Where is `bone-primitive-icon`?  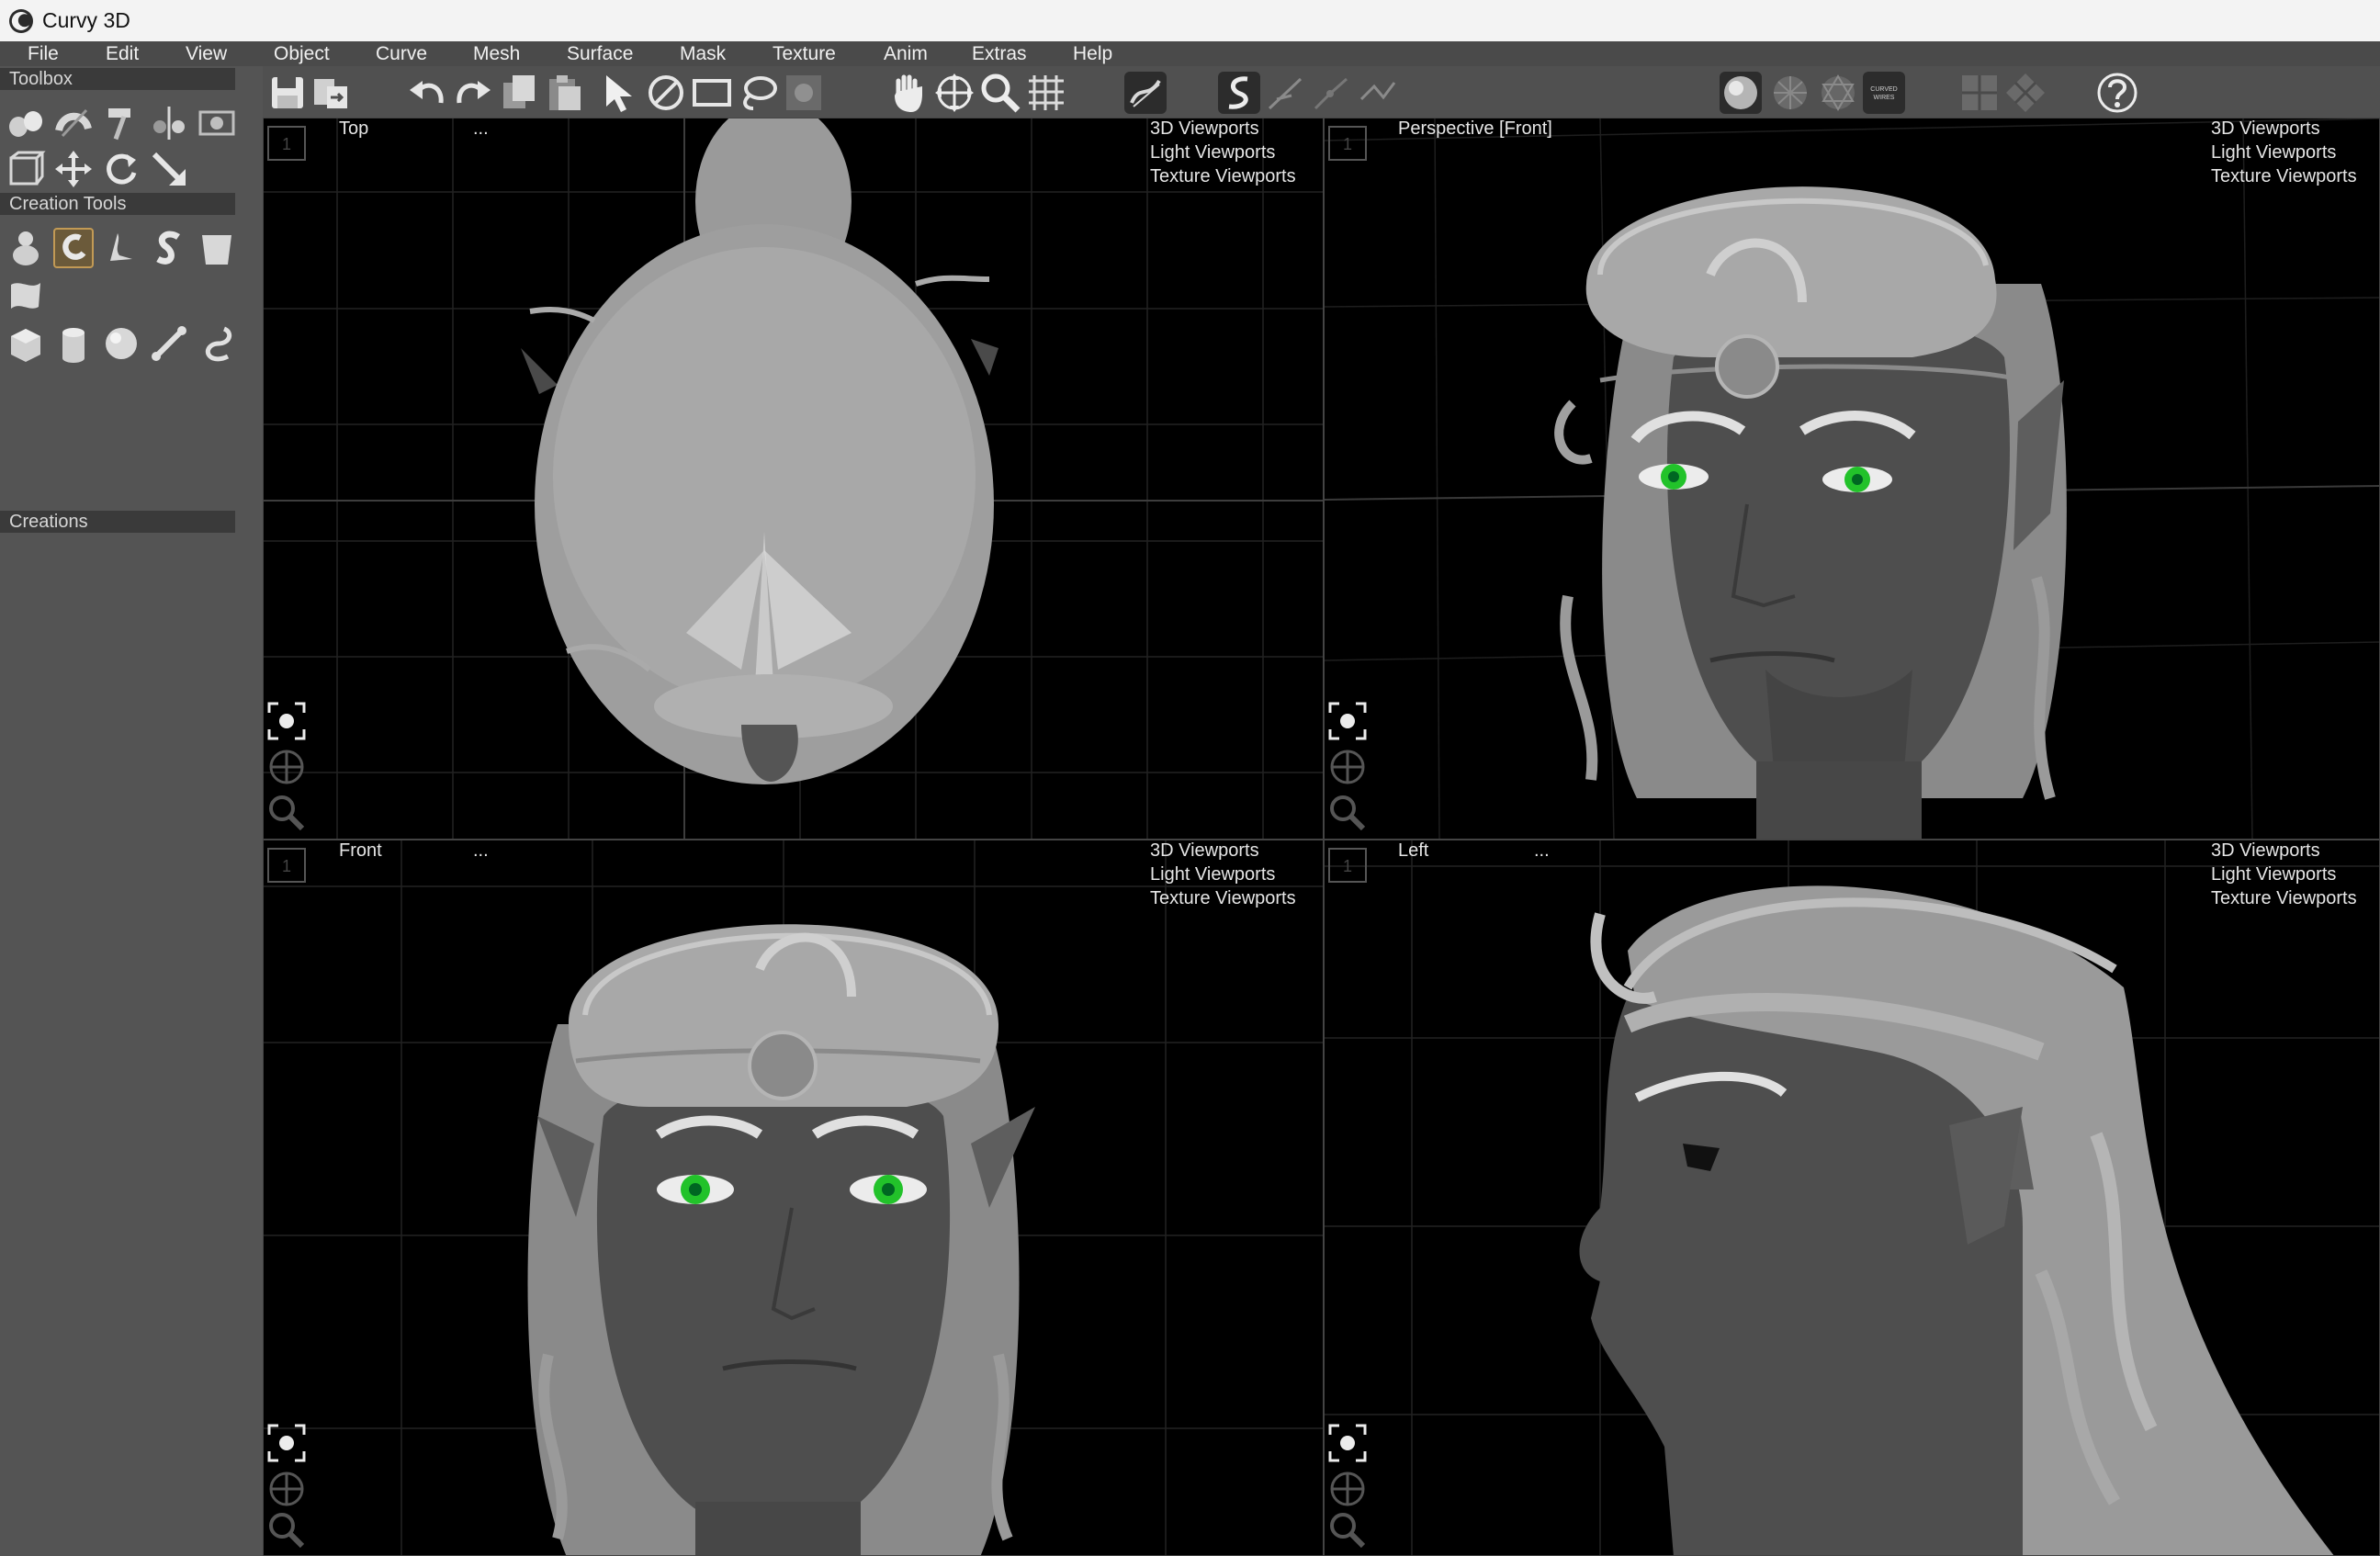
bone-primitive-icon is located at coordinates (169, 343).